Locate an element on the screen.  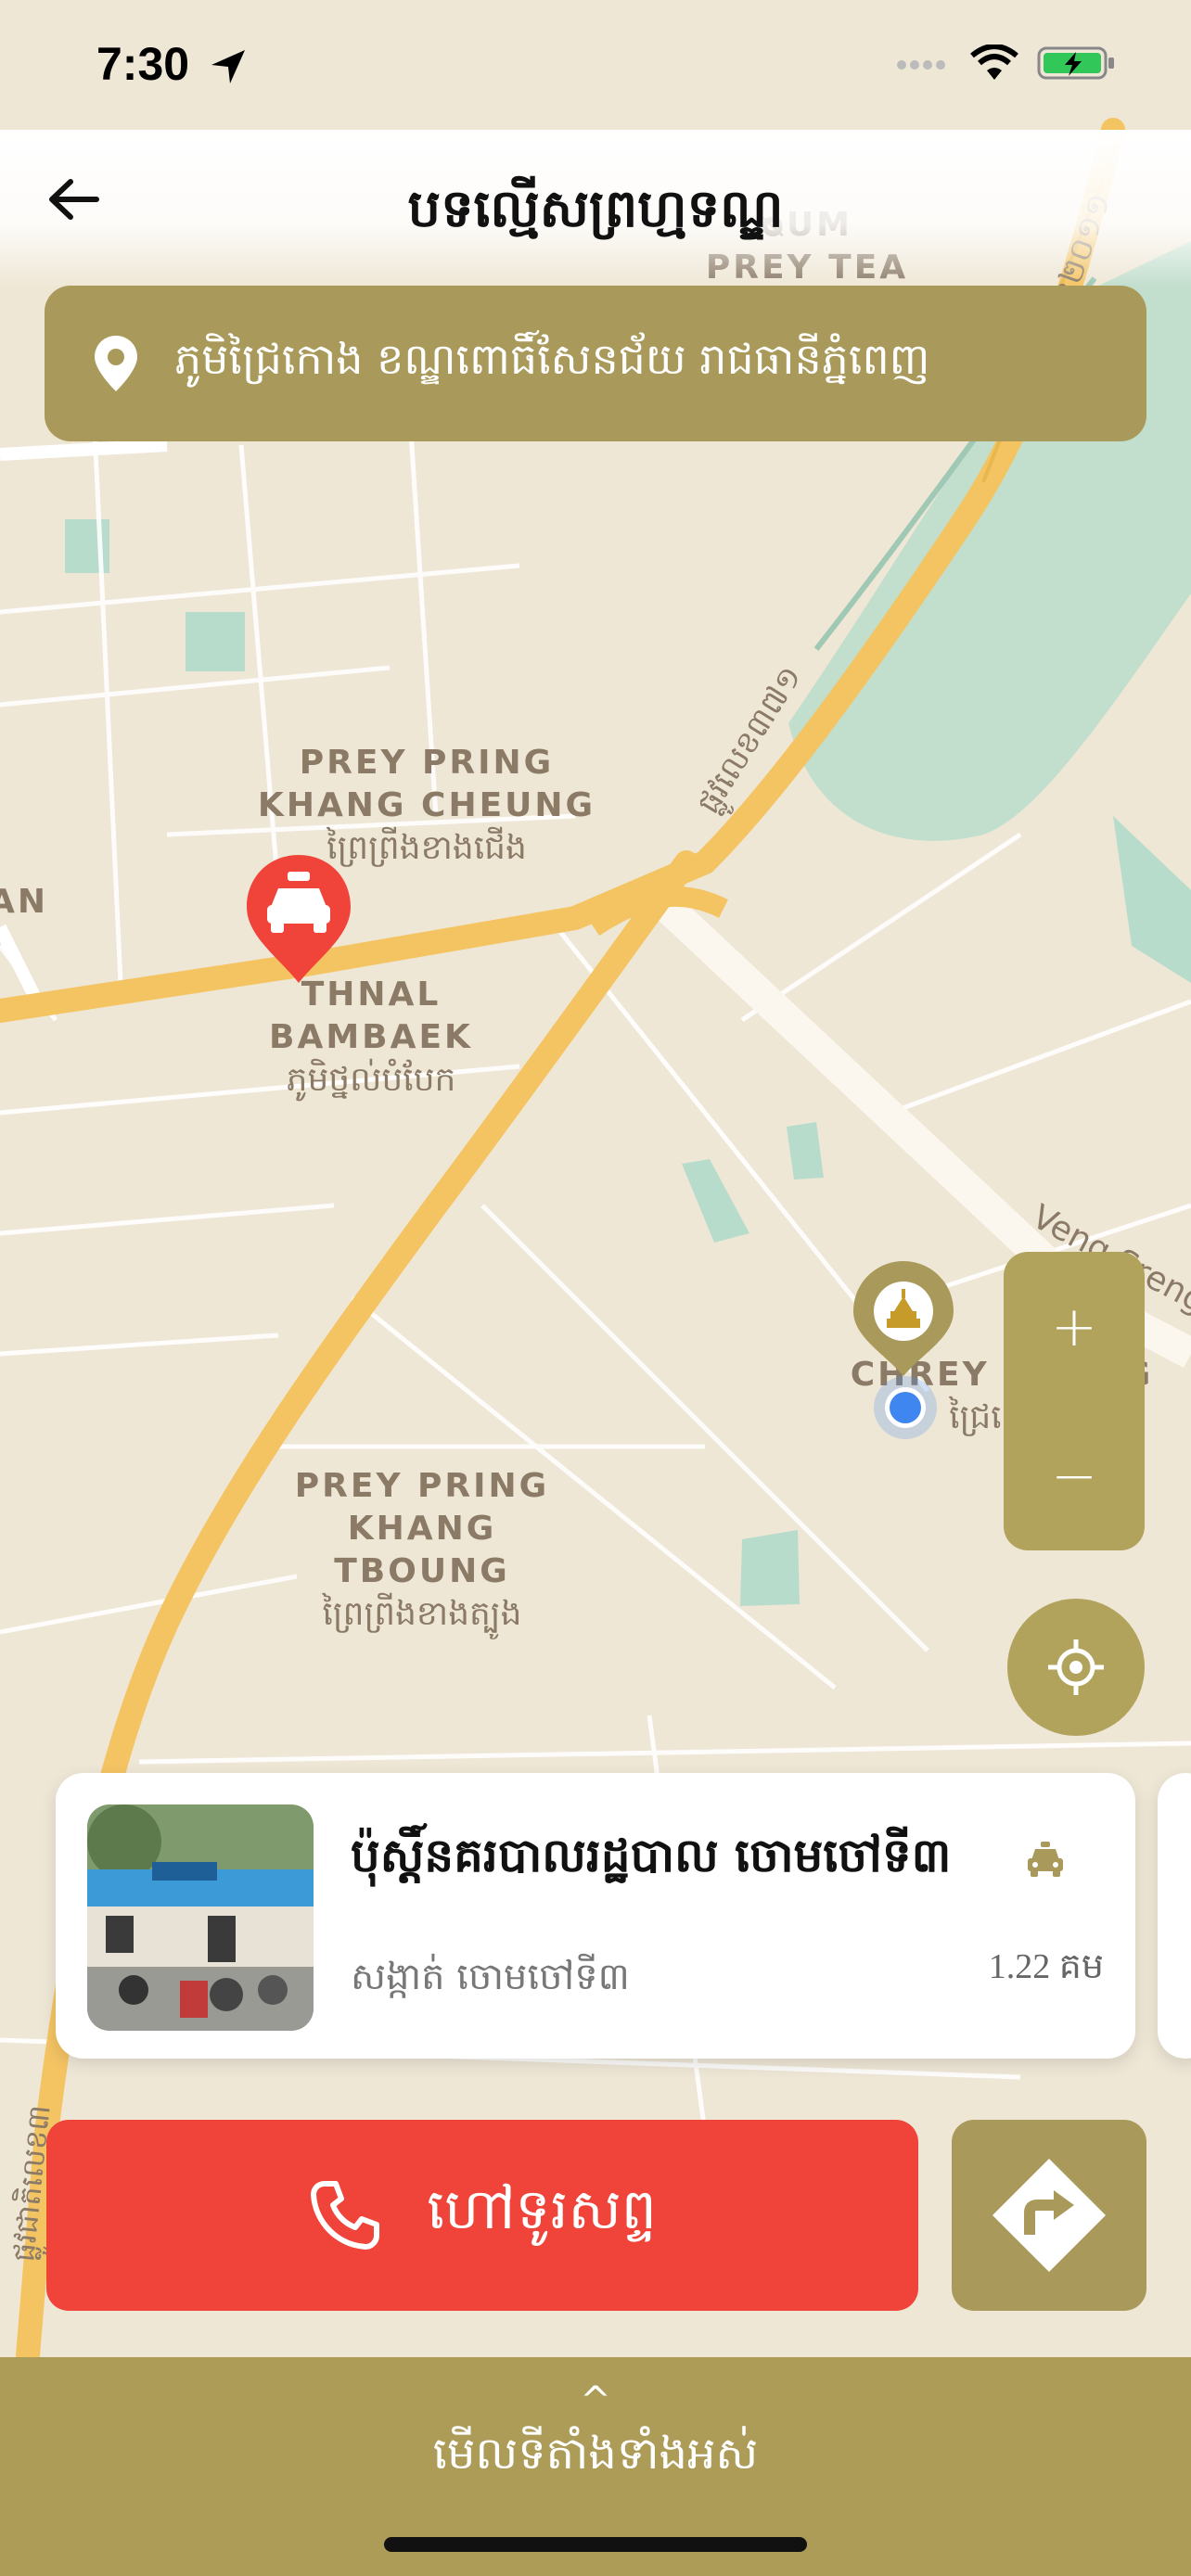
status-bar: 7:30 is located at coordinates (595, 65).